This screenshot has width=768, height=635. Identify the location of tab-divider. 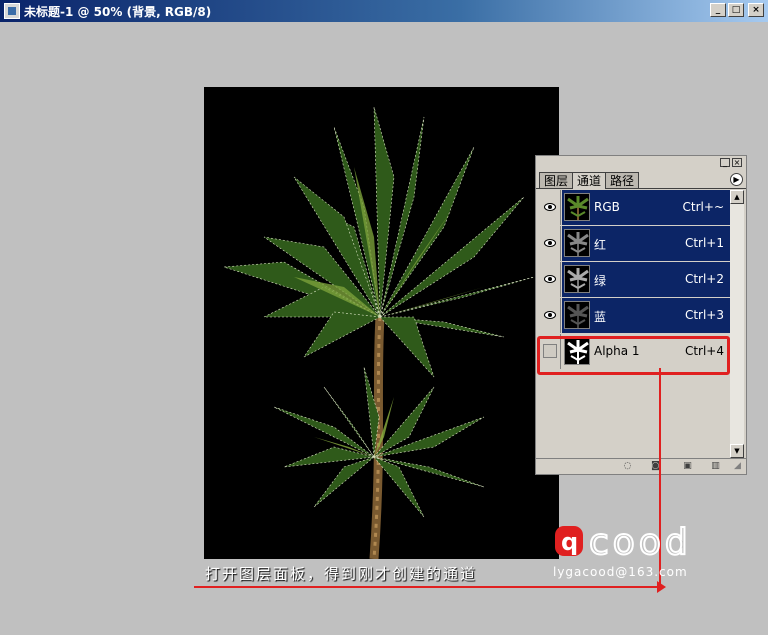
(641, 188).